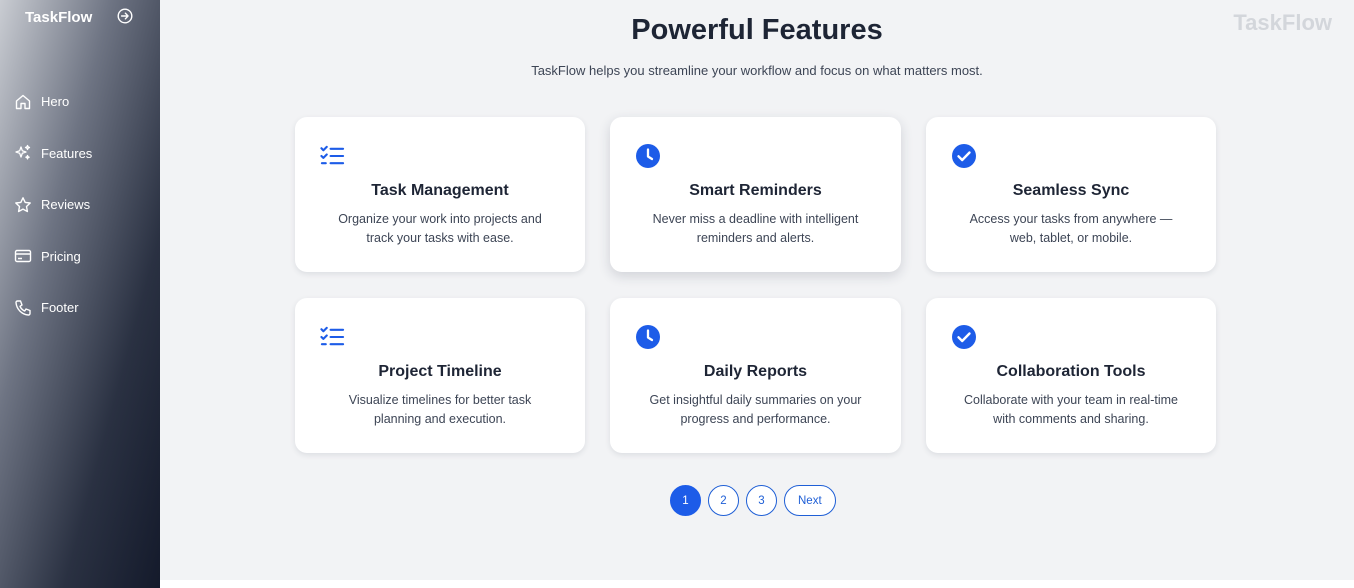  What do you see at coordinates (66, 205) in the screenshot?
I see `sidebar-item-label: Reviews` at bounding box center [66, 205].